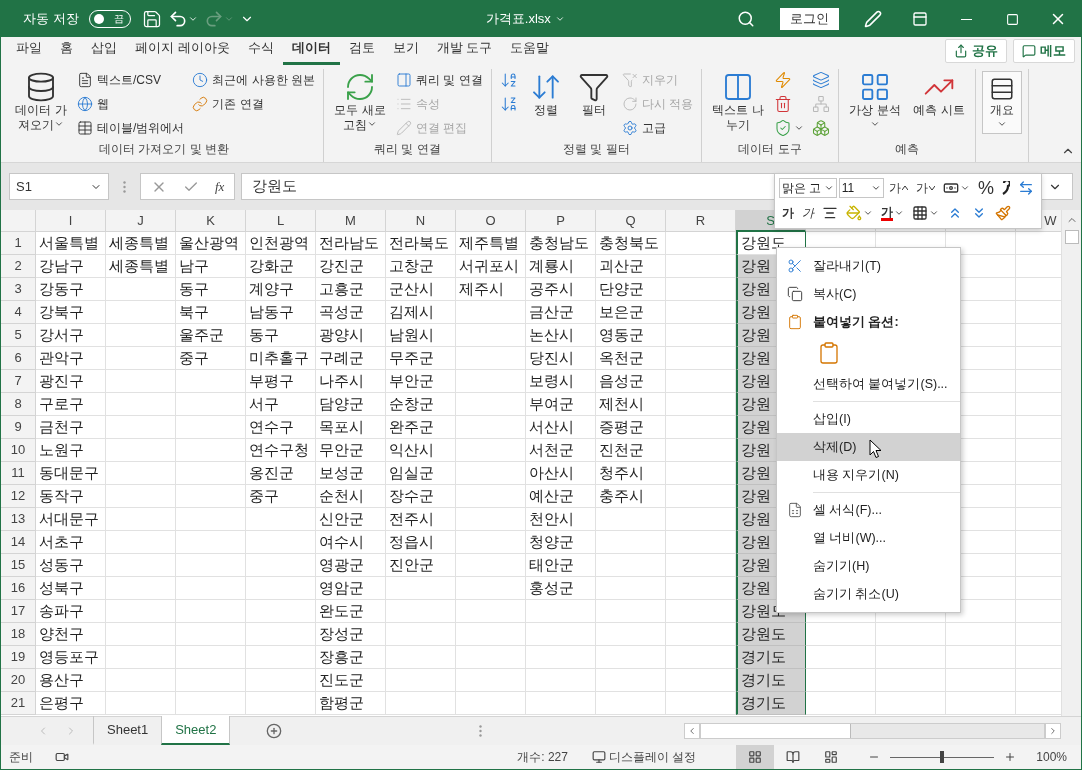 This screenshot has height=770, width=1082. Describe the element at coordinates (701, 221) in the screenshot. I see `column-header: R` at that location.